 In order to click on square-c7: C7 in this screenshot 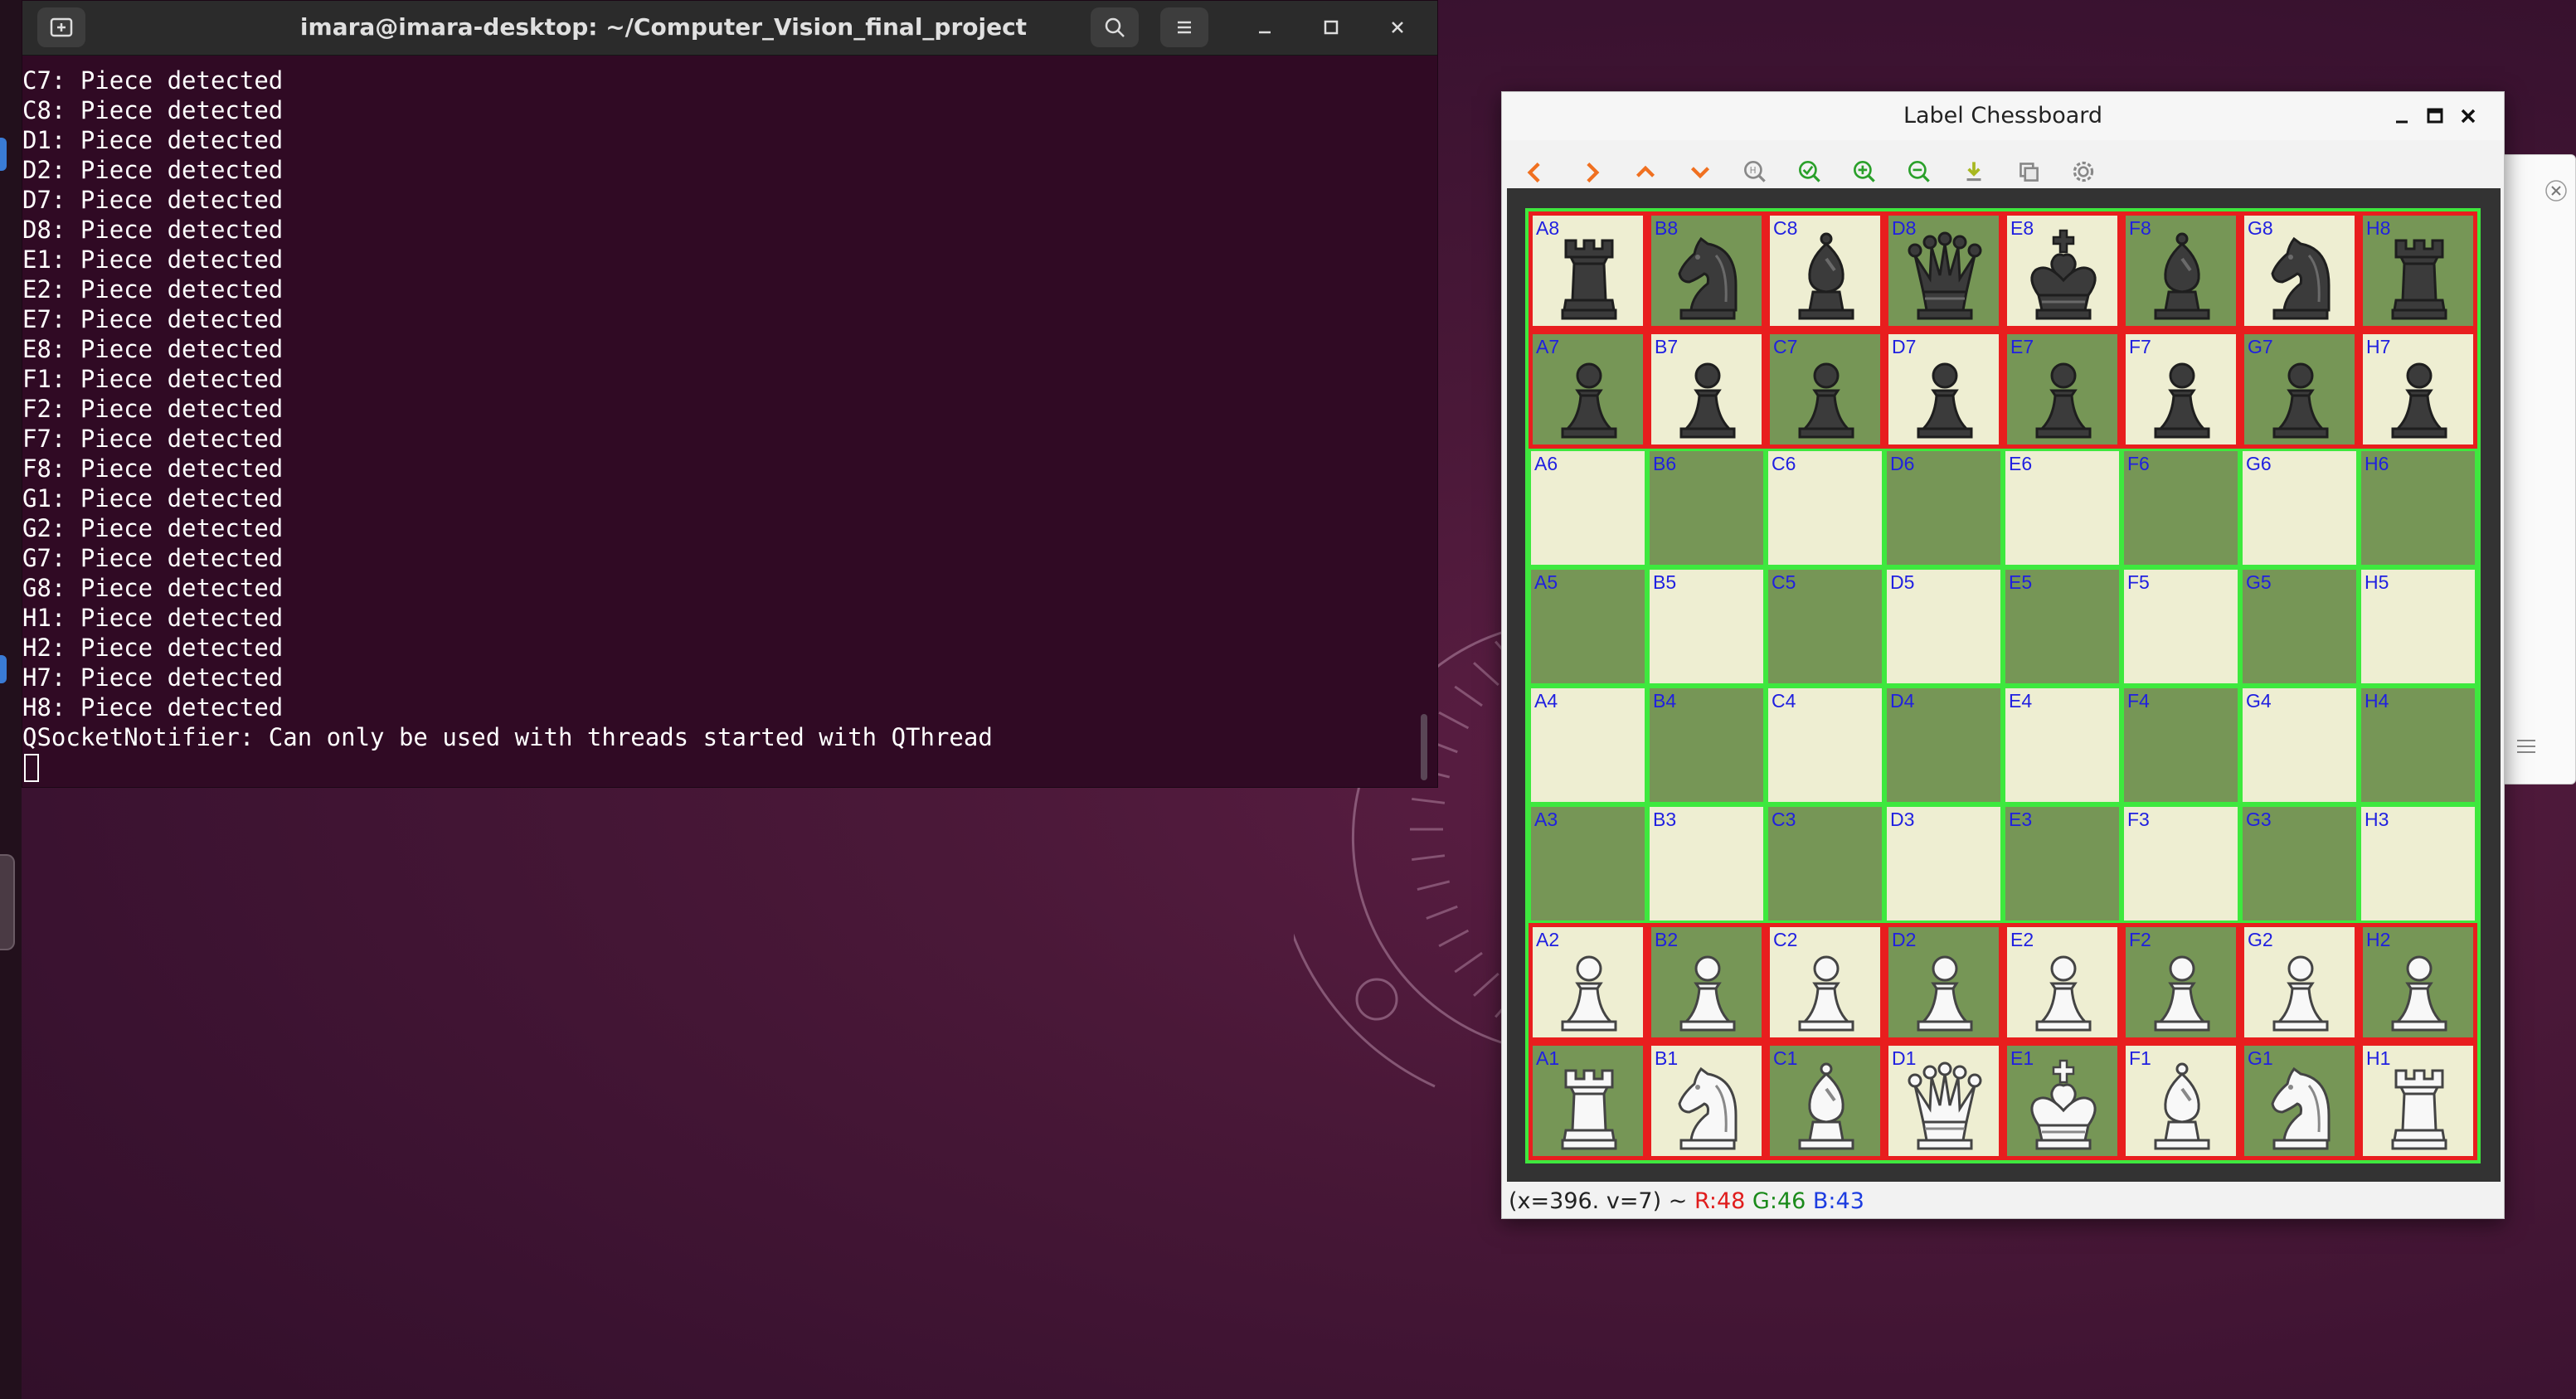, I will do `click(1825, 390)`.